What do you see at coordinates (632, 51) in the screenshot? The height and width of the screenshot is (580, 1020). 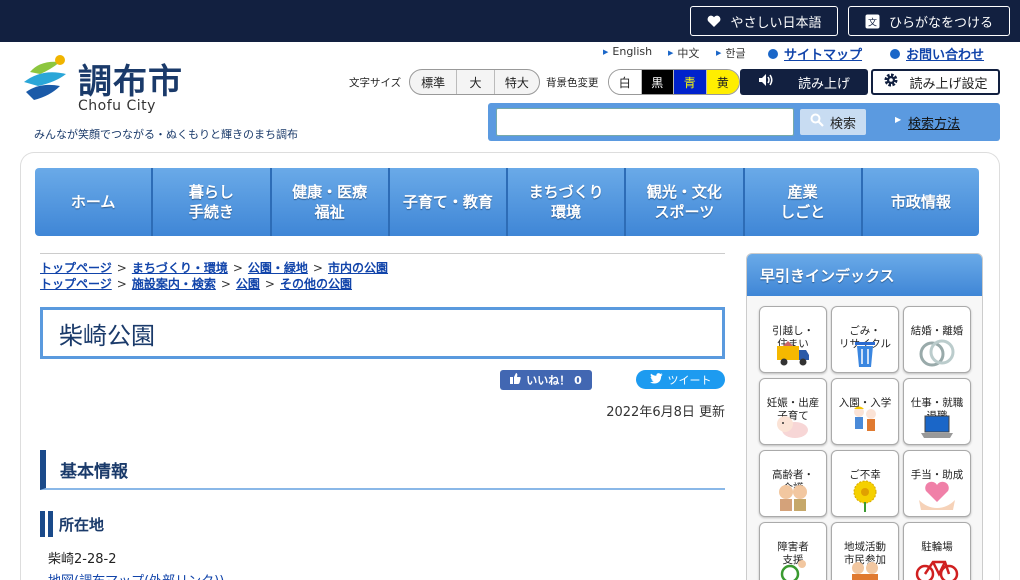 I see `lang-english-label: English` at bounding box center [632, 51].